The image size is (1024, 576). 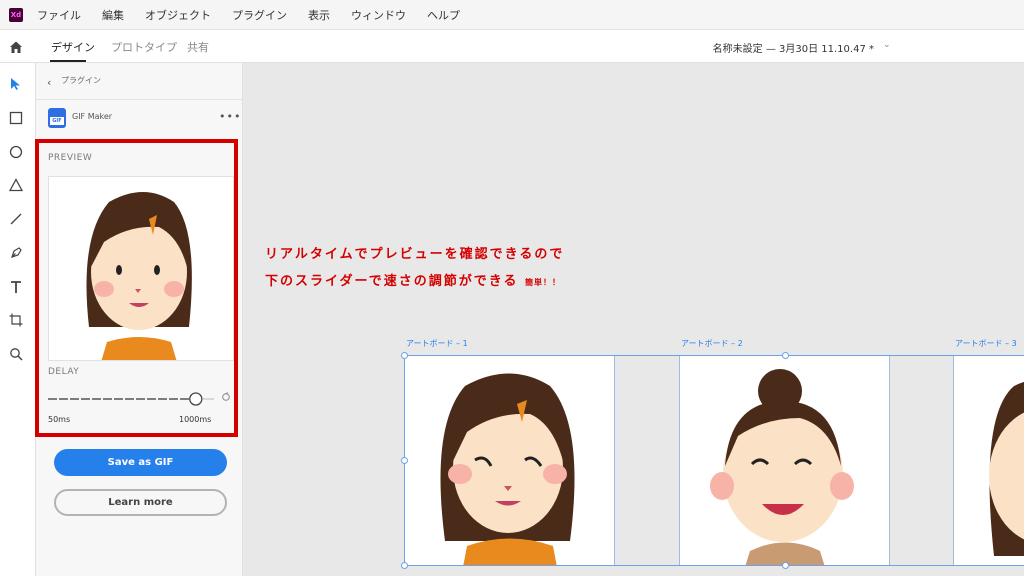 What do you see at coordinates (139, 276) in the screenshot?
I see `preview-girl-illustration` at bounding box center [139, 276].